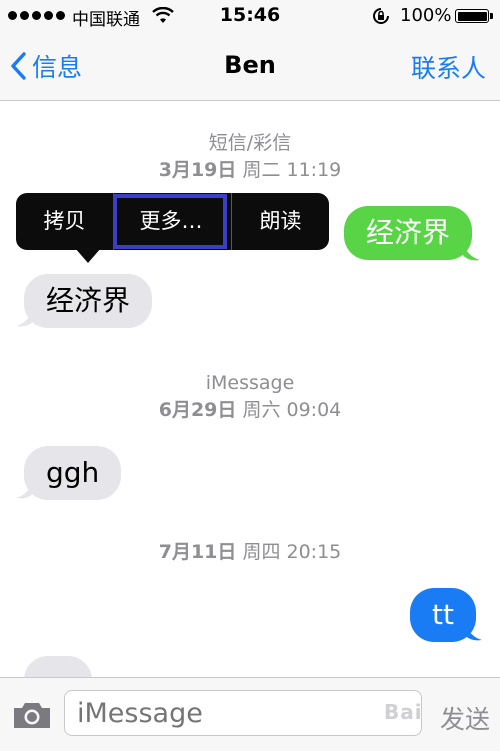  I want to click on timestamp-date: 7月11日, so click(197, 552).